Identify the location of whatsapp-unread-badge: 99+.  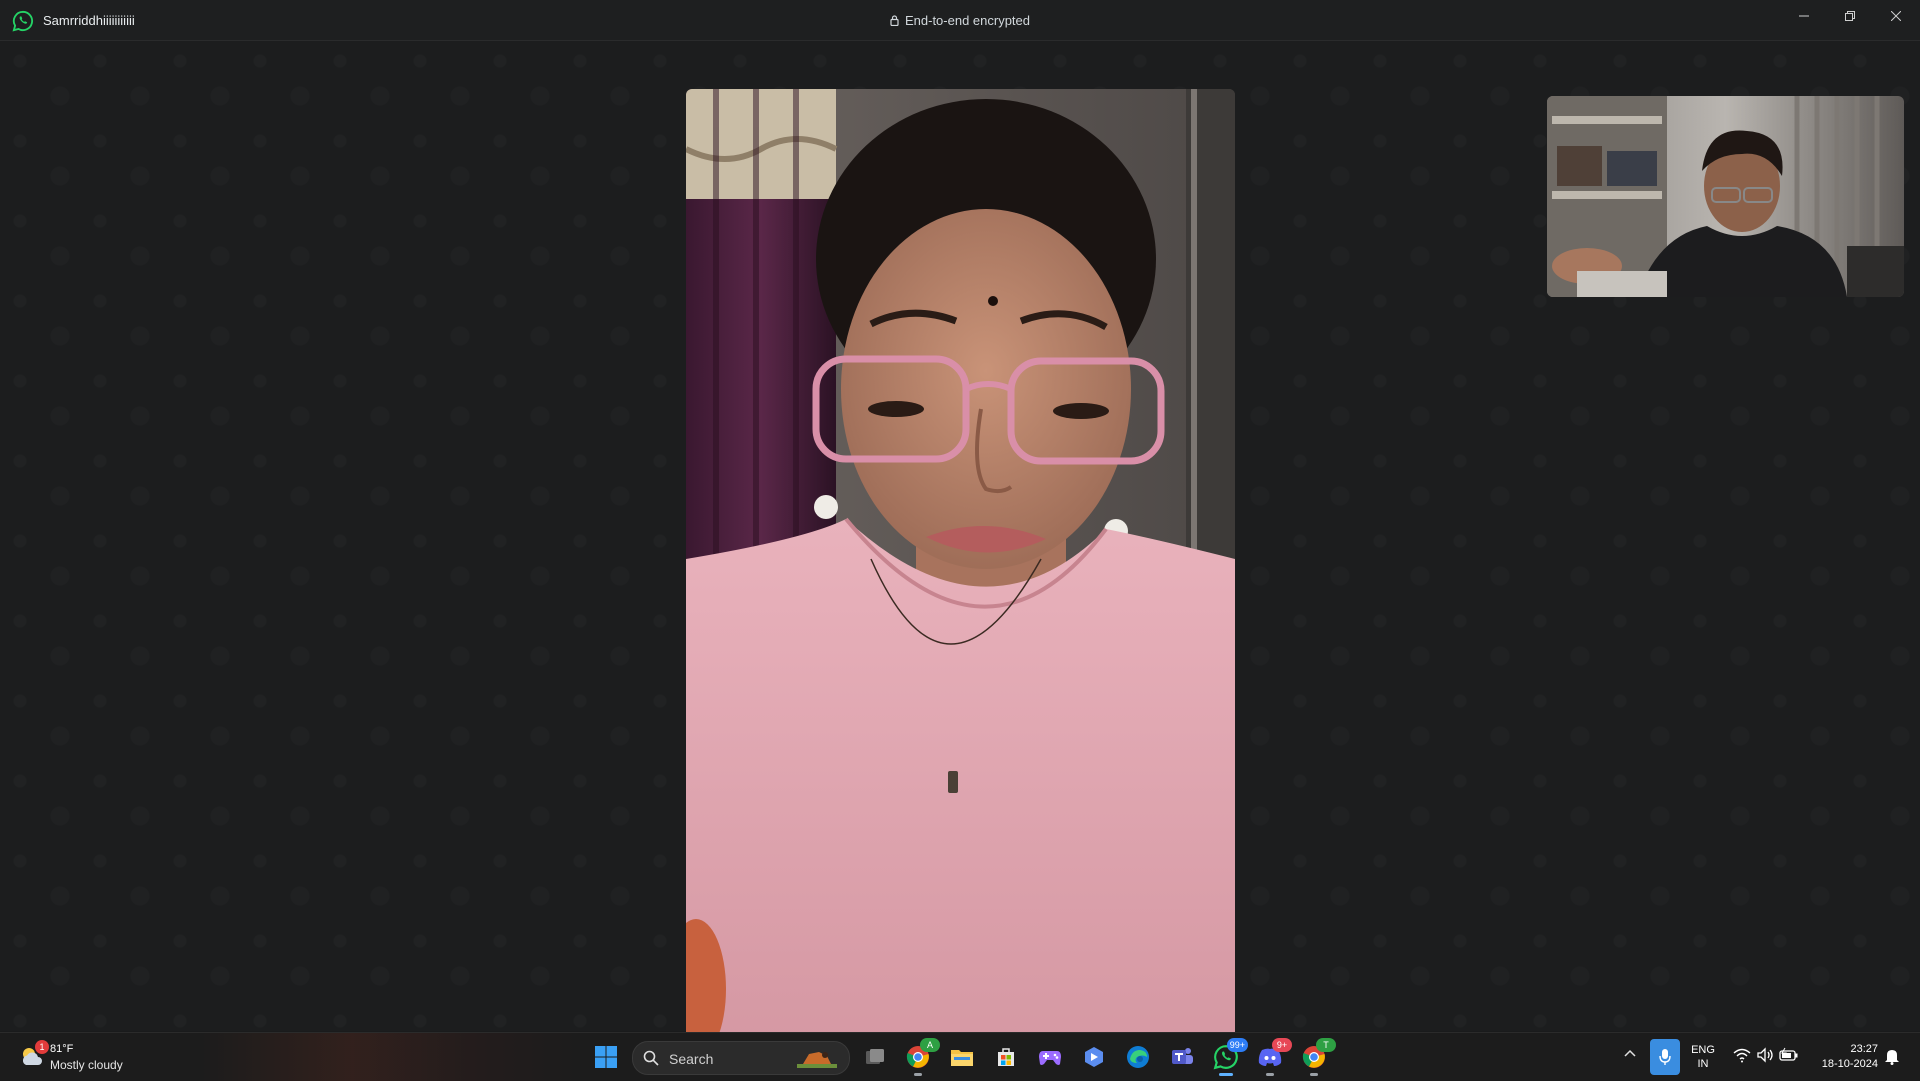
(1237, 1045).